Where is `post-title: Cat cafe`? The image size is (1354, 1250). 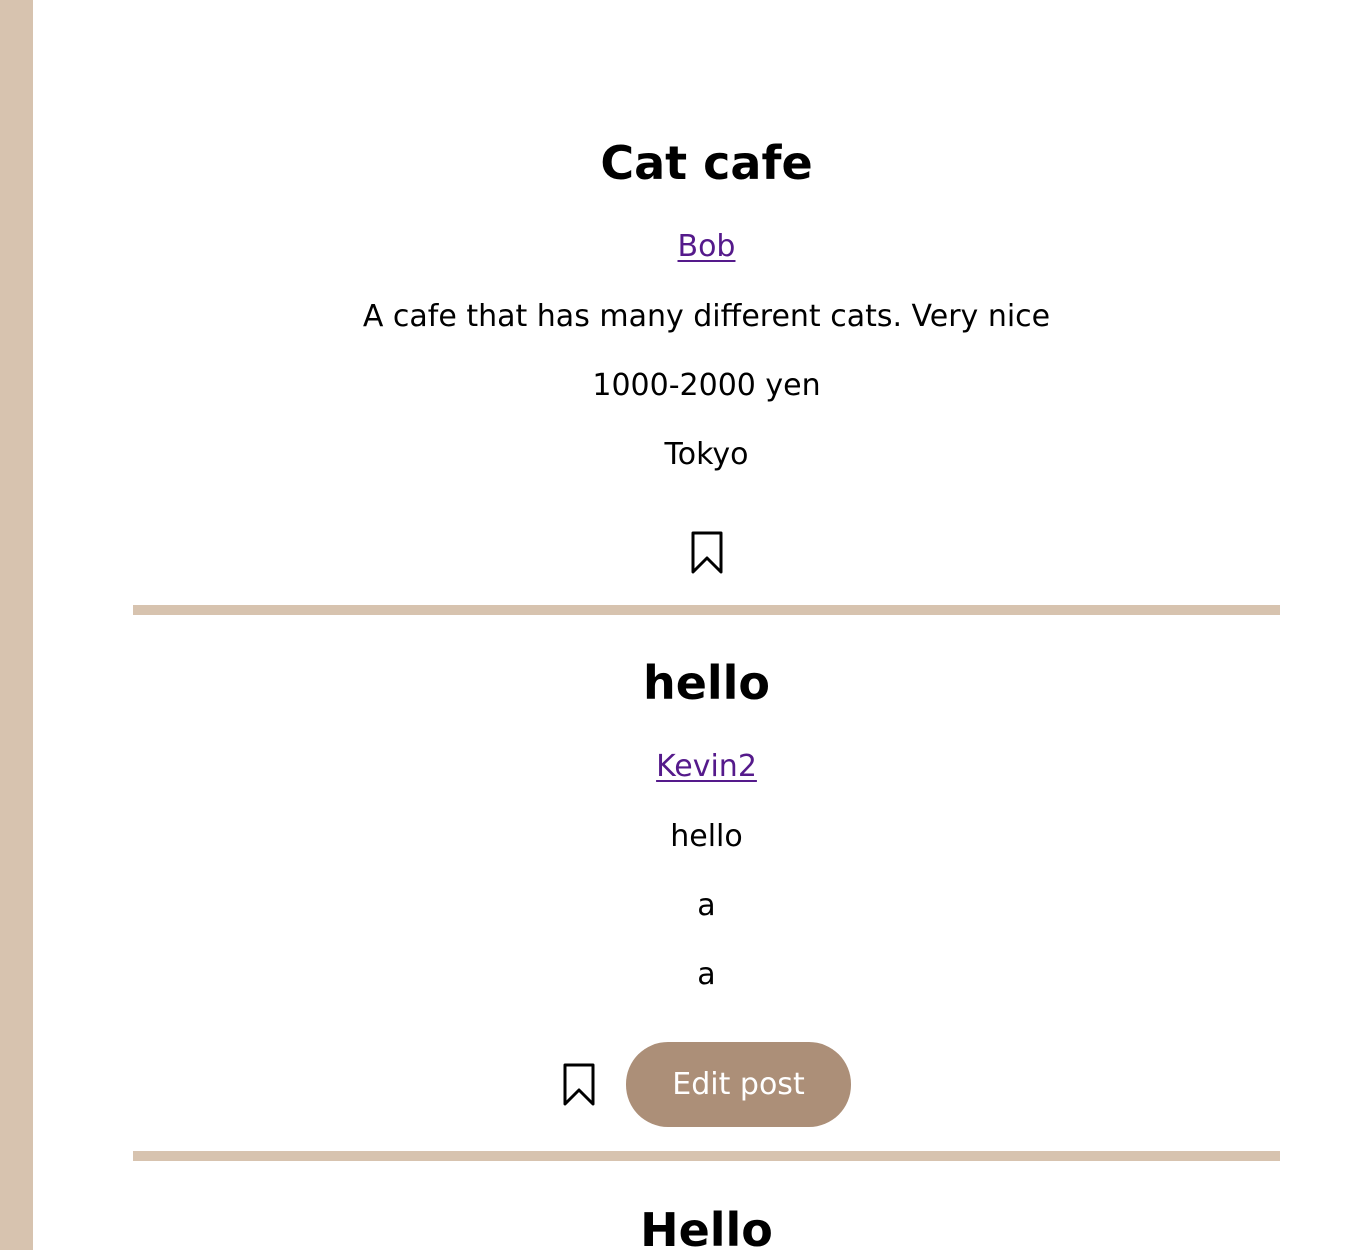 post-title: Cat cafe is located at coordinates (706, 163).